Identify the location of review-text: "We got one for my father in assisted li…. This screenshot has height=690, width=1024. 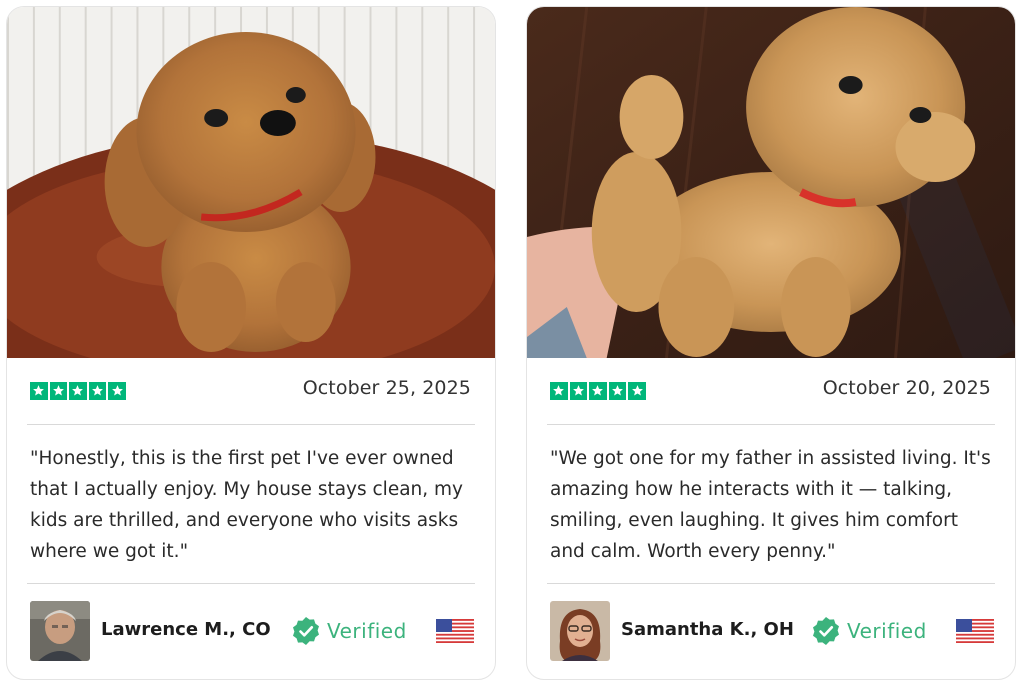
(770, 505).